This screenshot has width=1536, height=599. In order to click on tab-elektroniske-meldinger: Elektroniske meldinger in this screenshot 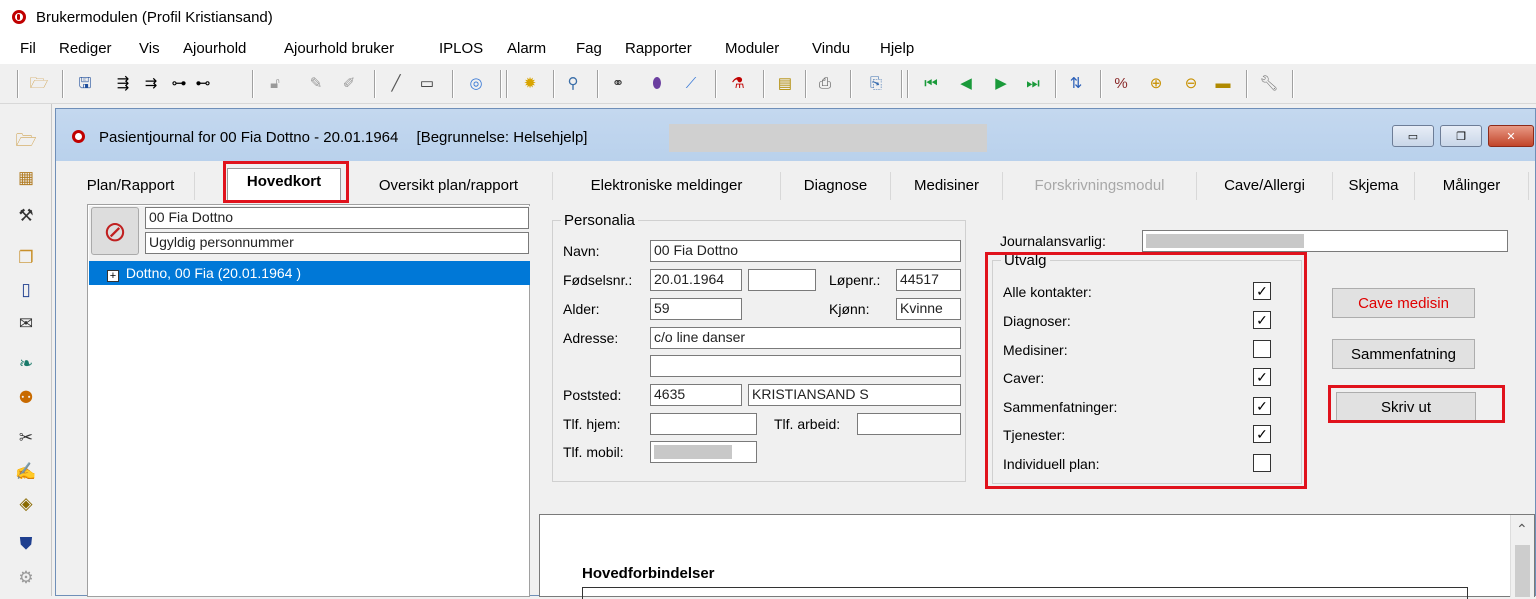, I will do `click(667, 186)`.